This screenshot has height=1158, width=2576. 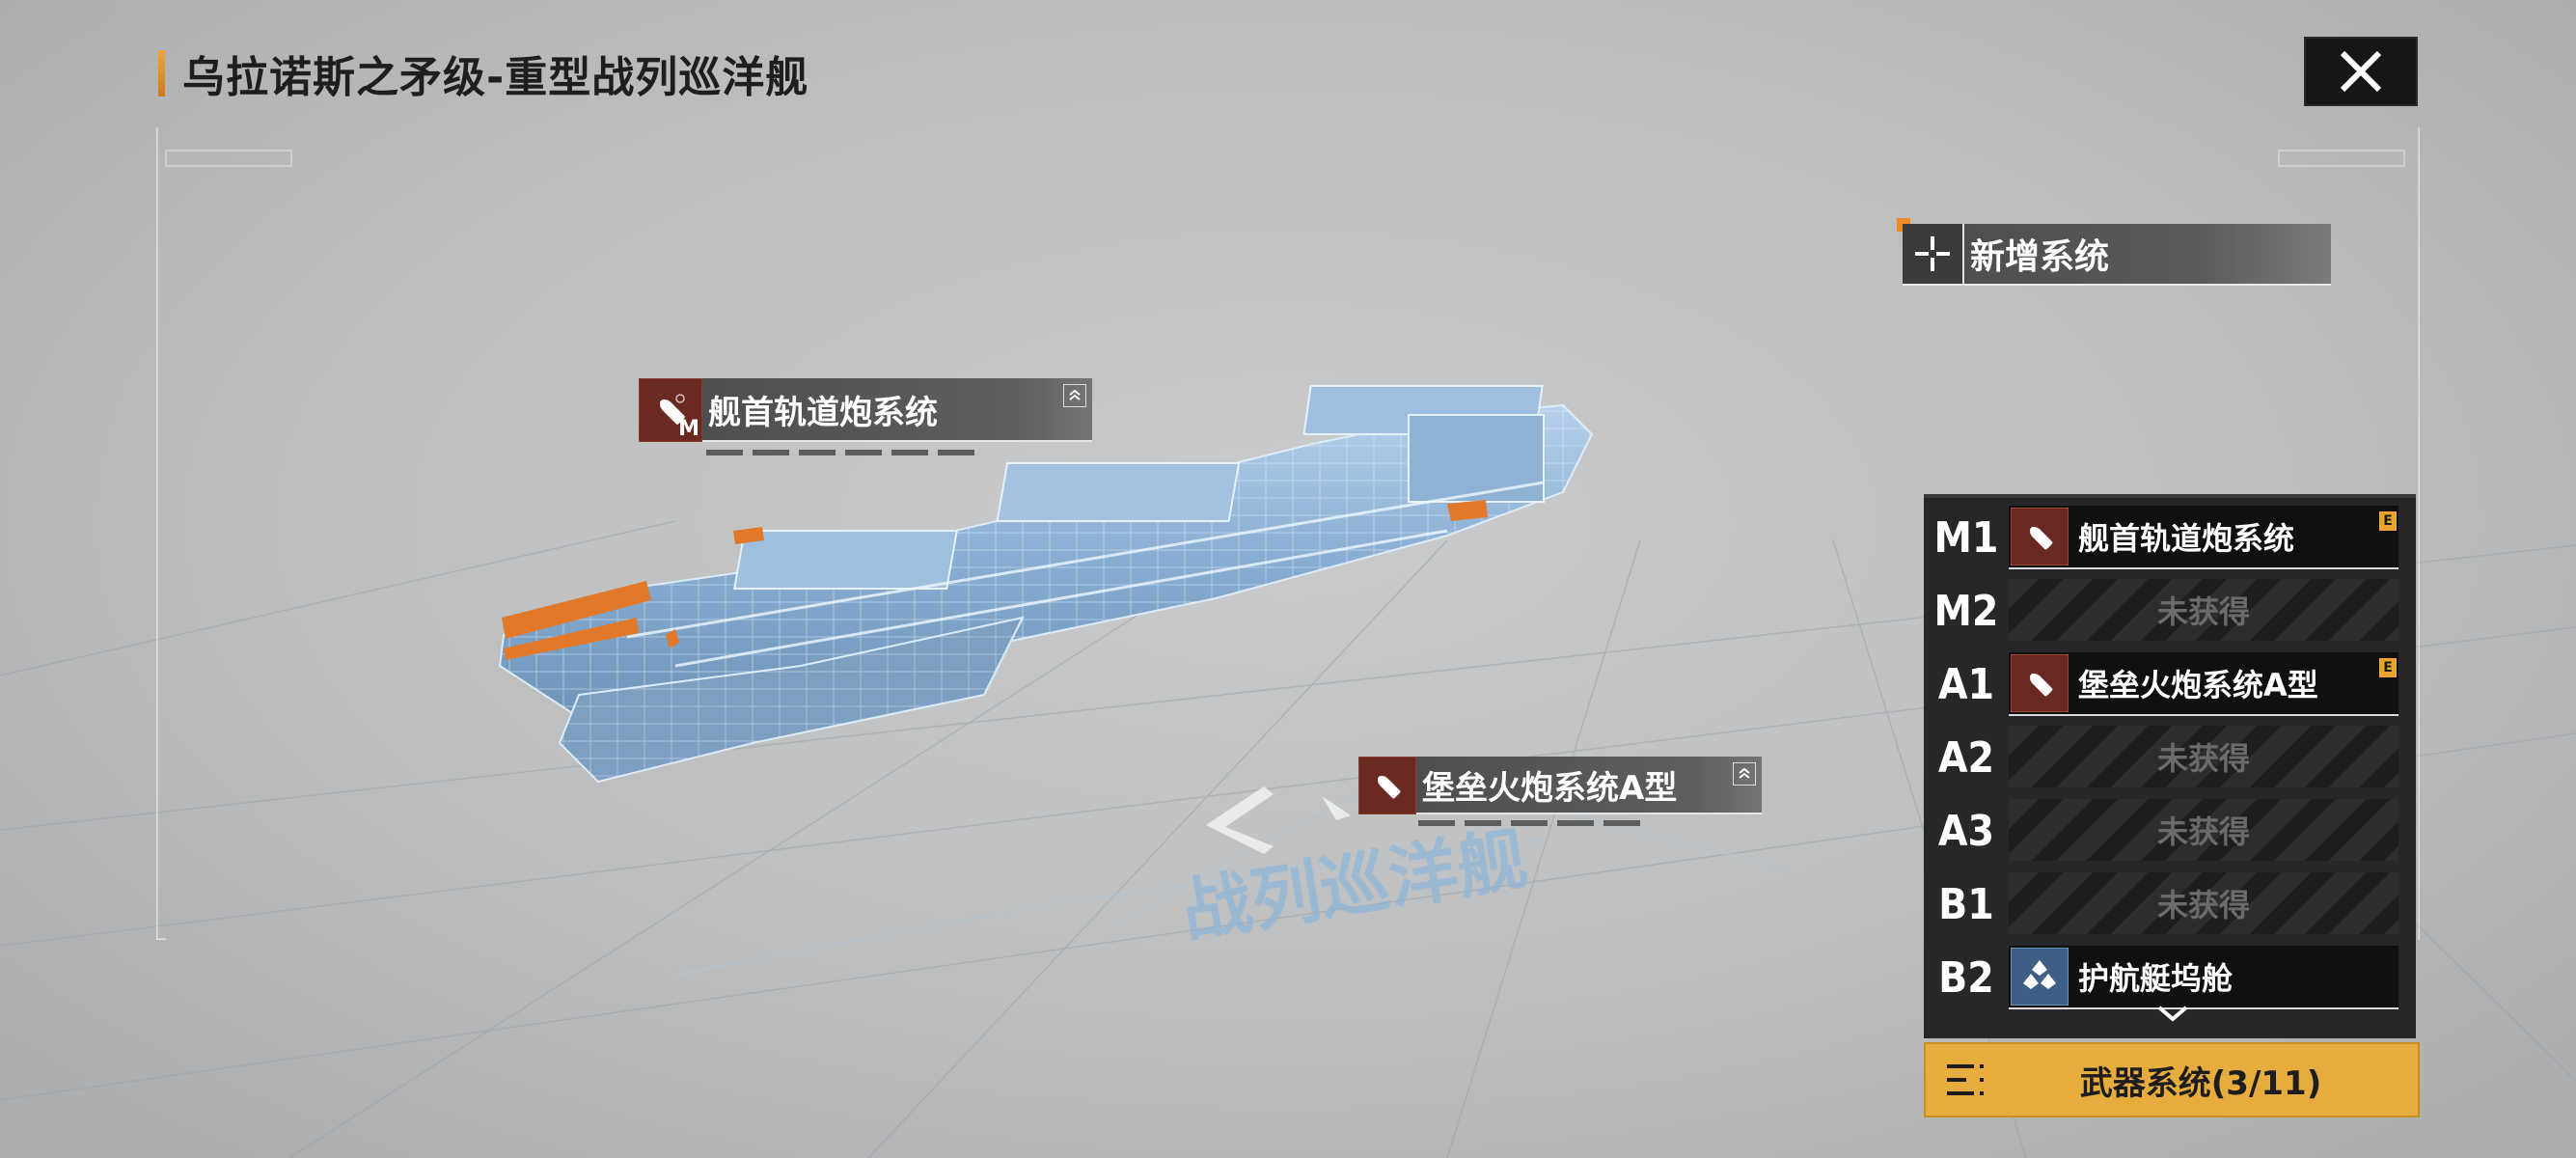 I want to click on slot-name: 堡垒火炮系统A型, so click(x=2198, y=685).